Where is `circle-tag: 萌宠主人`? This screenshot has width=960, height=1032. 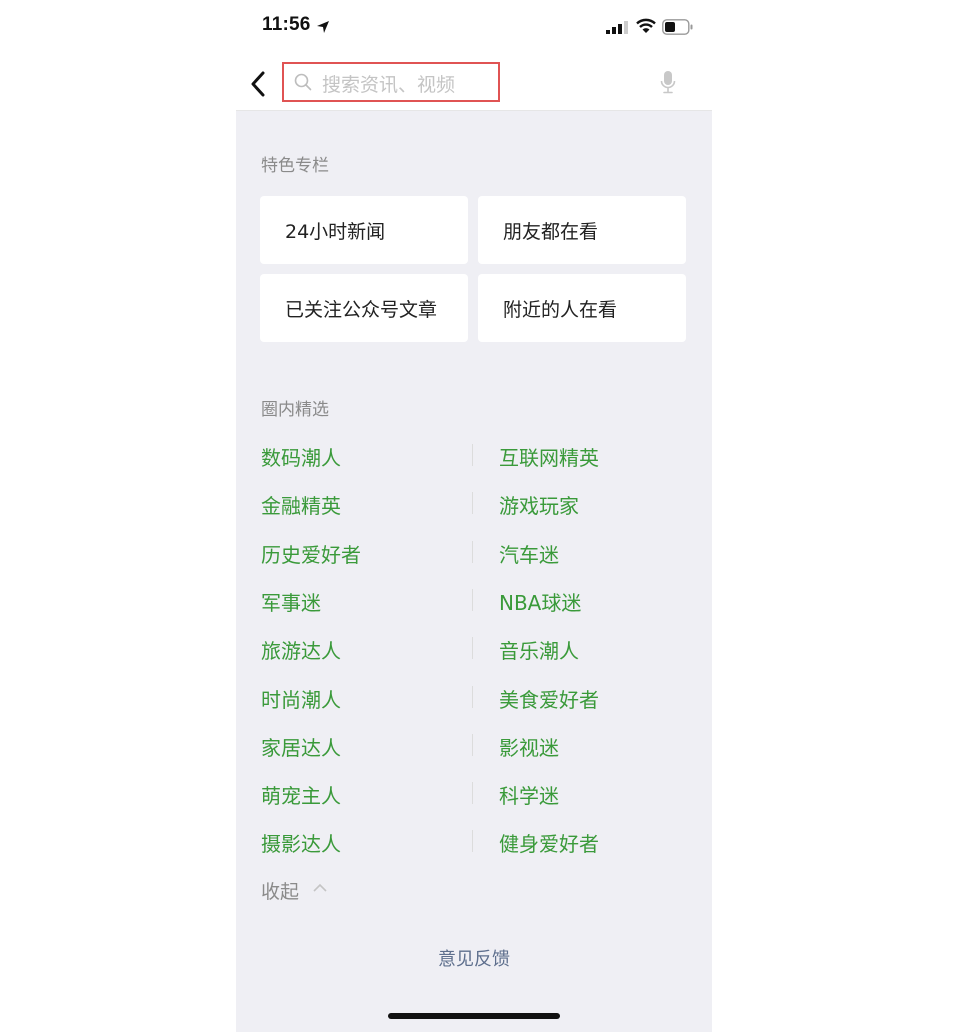 circle-tag: 萌宠主人 is located at coordinates (301, 794).